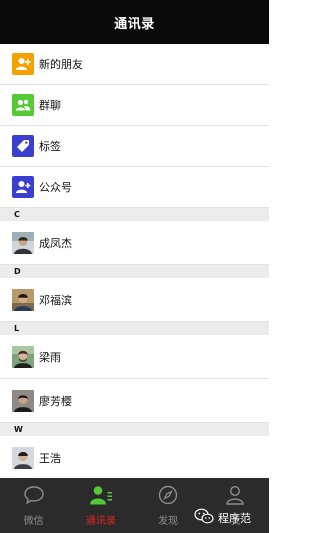 The height and width of the screenshot is (533, 320). I want to click on tab-contacts: 通讯录, so click(100, 505).